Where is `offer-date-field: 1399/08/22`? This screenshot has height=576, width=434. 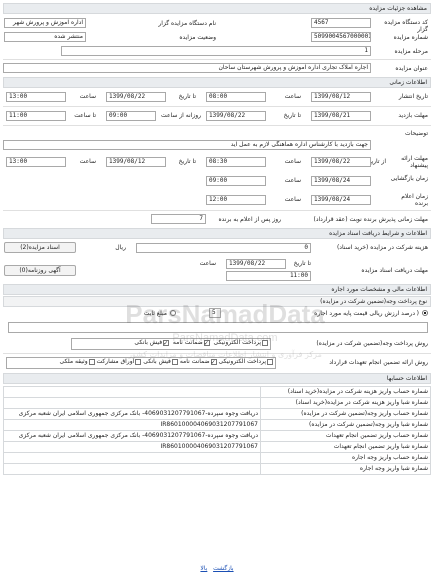
offer-date-field: 1399/08/22 is located at coordinates (341, 162).